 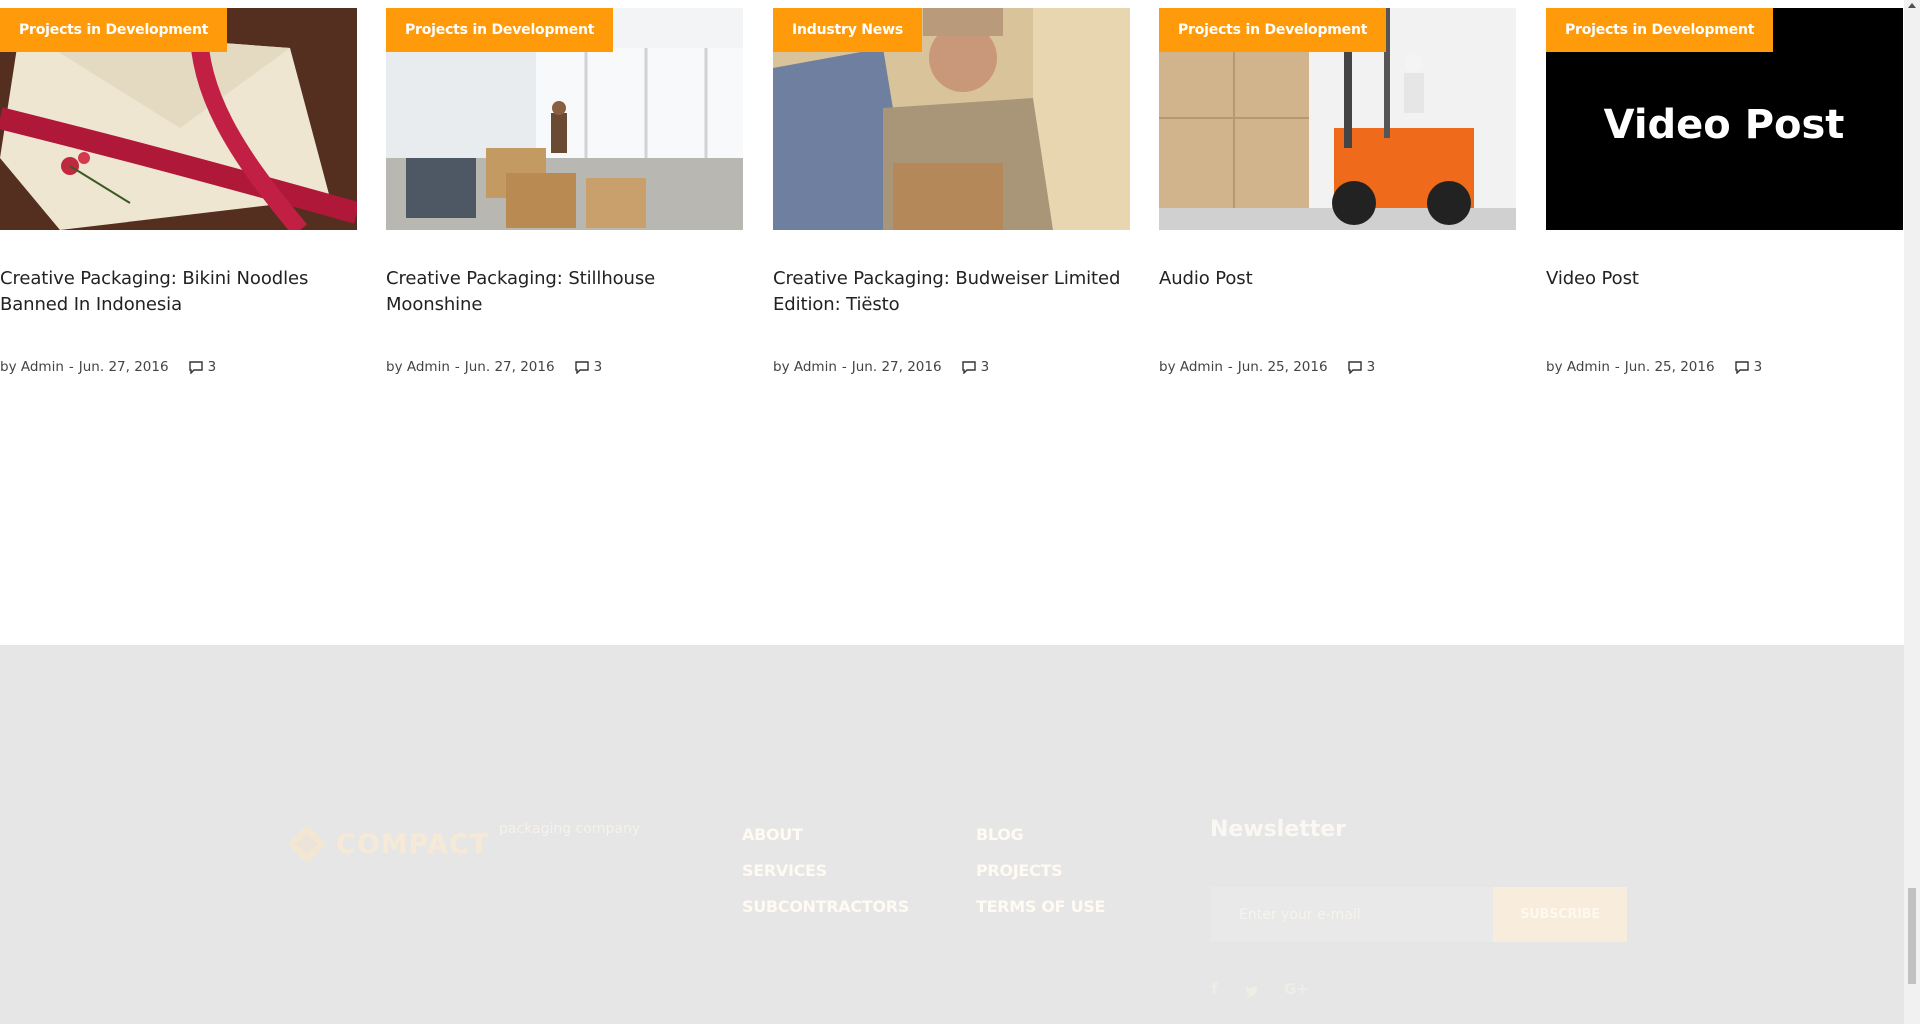 I want to click on post-title: Video Post, so click(x=1723, y=279).